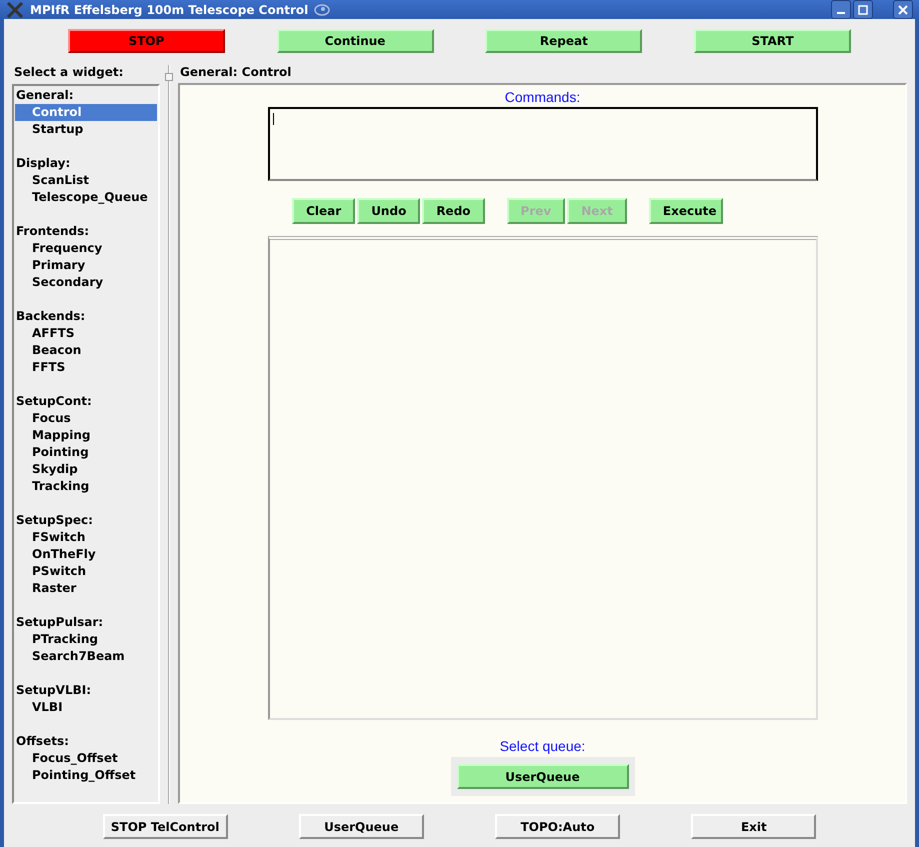 The height and width of the screenshot is (847, 919). I want to click on list-item: Focus, so click(86, 418).